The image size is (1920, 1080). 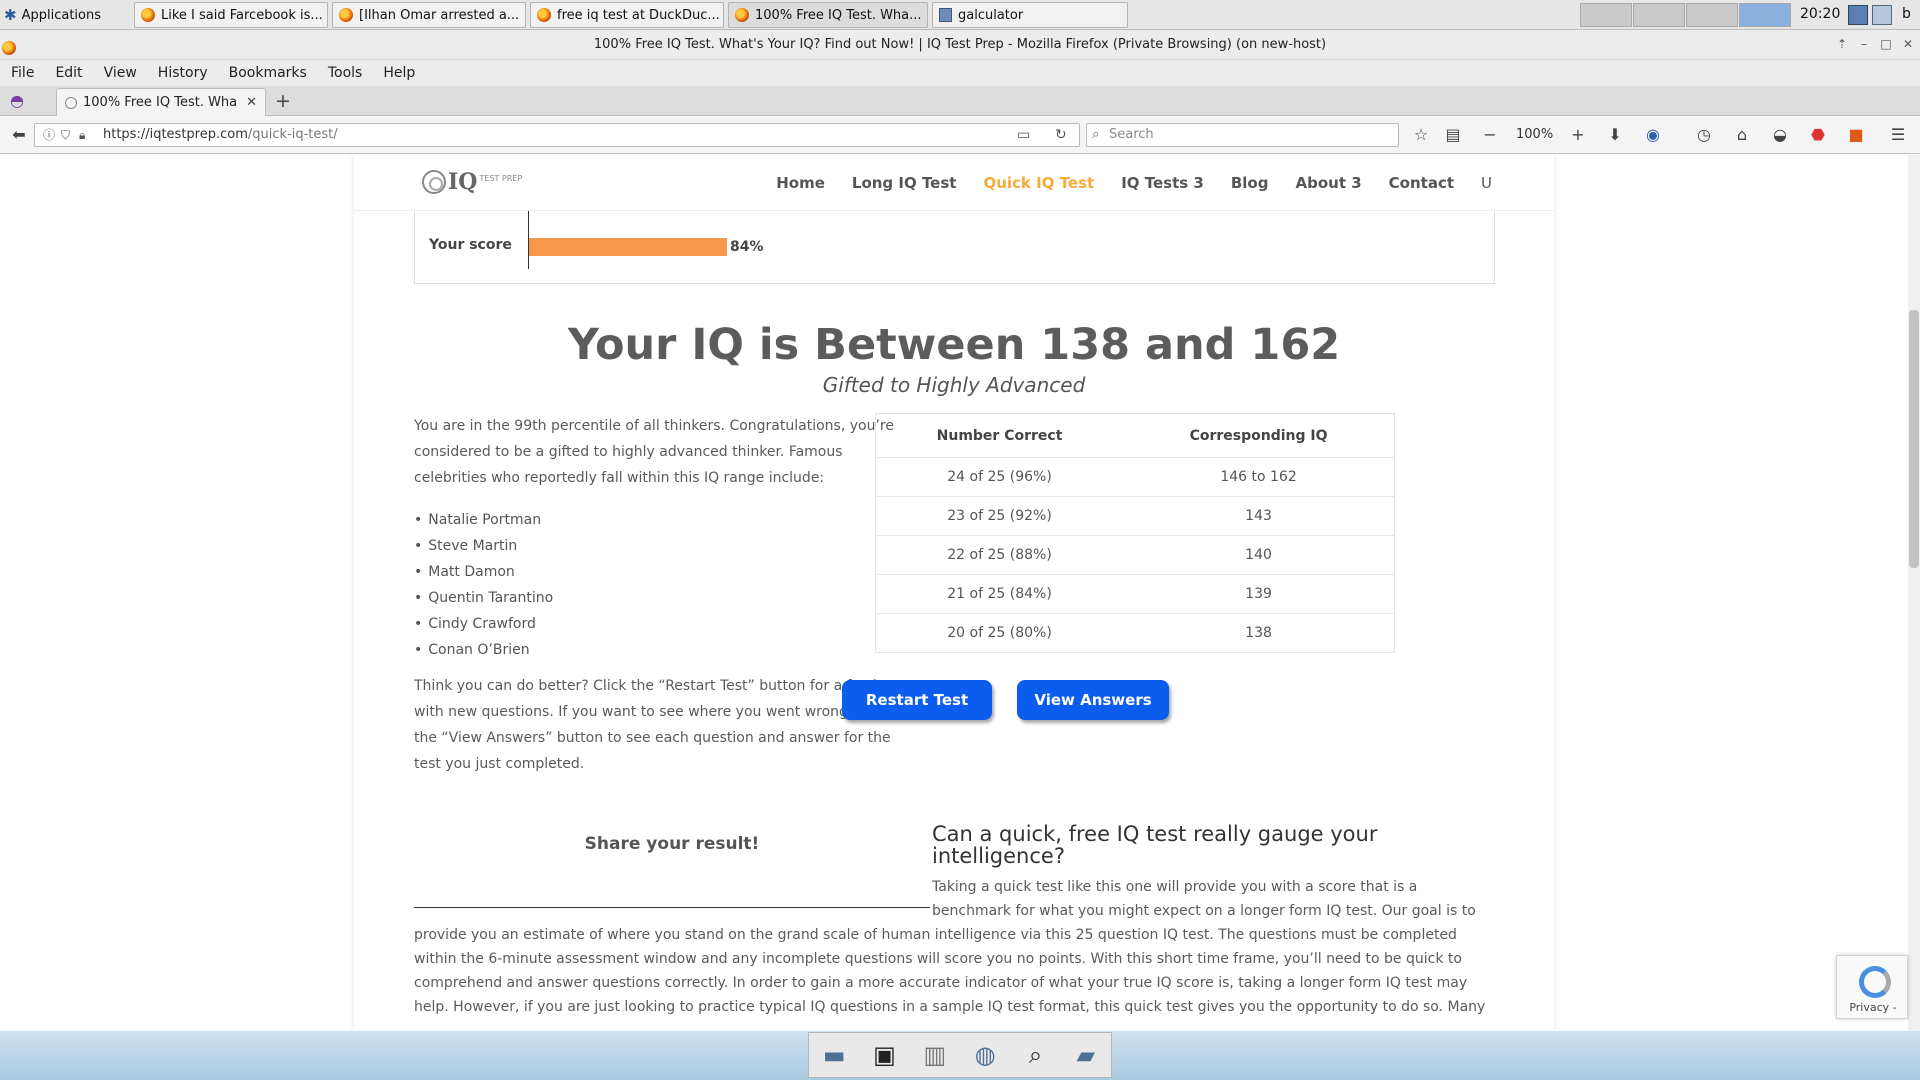 What do you see at coordinates (999, 516) in the screenshot?
I see `table-cell: 23 of 25 (92%)` at bounding box center [999, 516].